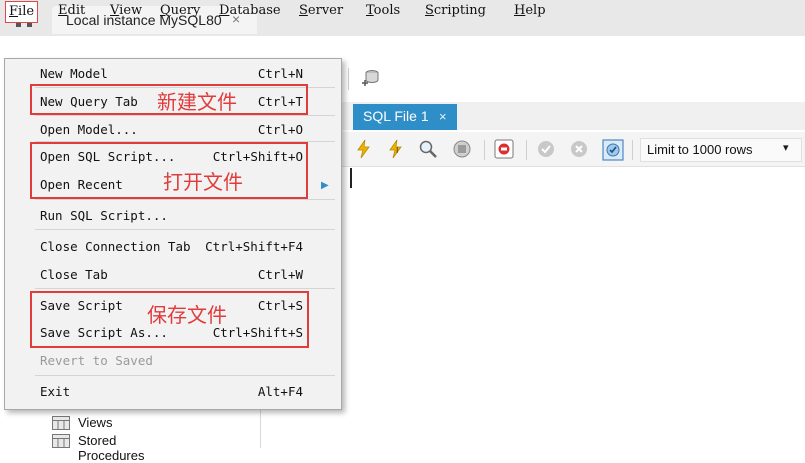  I want to click on chevron-down-icon: ▾, so click(786, 148).